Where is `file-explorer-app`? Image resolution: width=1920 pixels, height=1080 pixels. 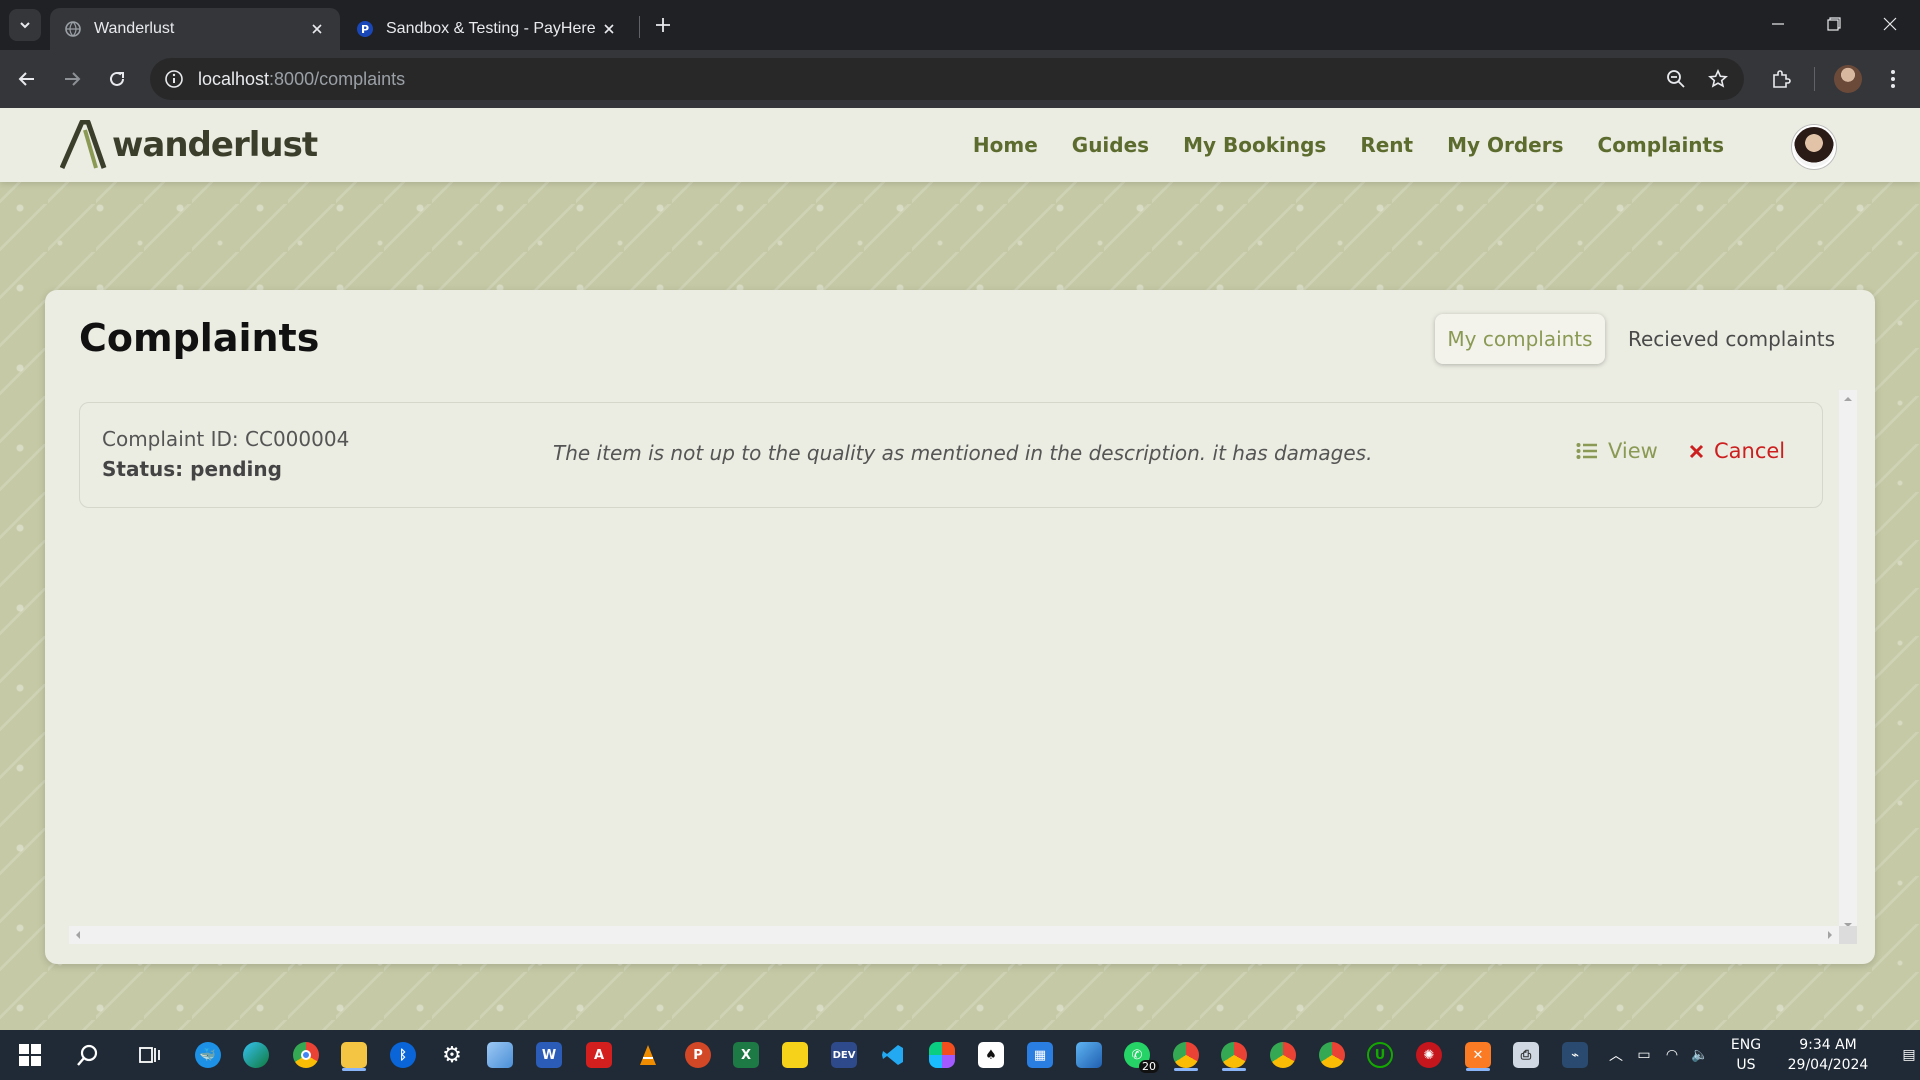 file-explorer-app is located at coordinates (354, 1055).